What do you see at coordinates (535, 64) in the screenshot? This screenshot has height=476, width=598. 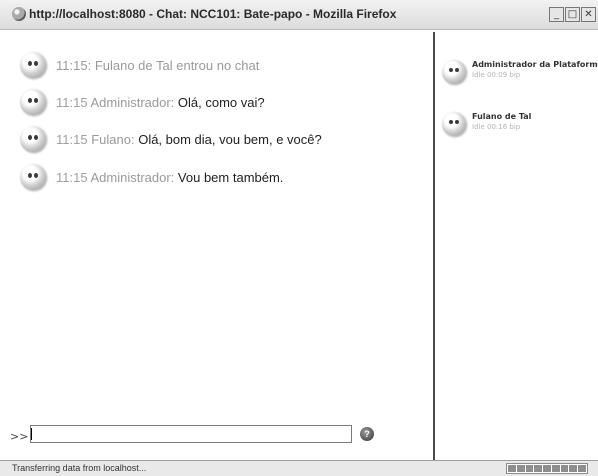 I see `user-name: Administrador da Plataforma` at bounding box center [535, 64].